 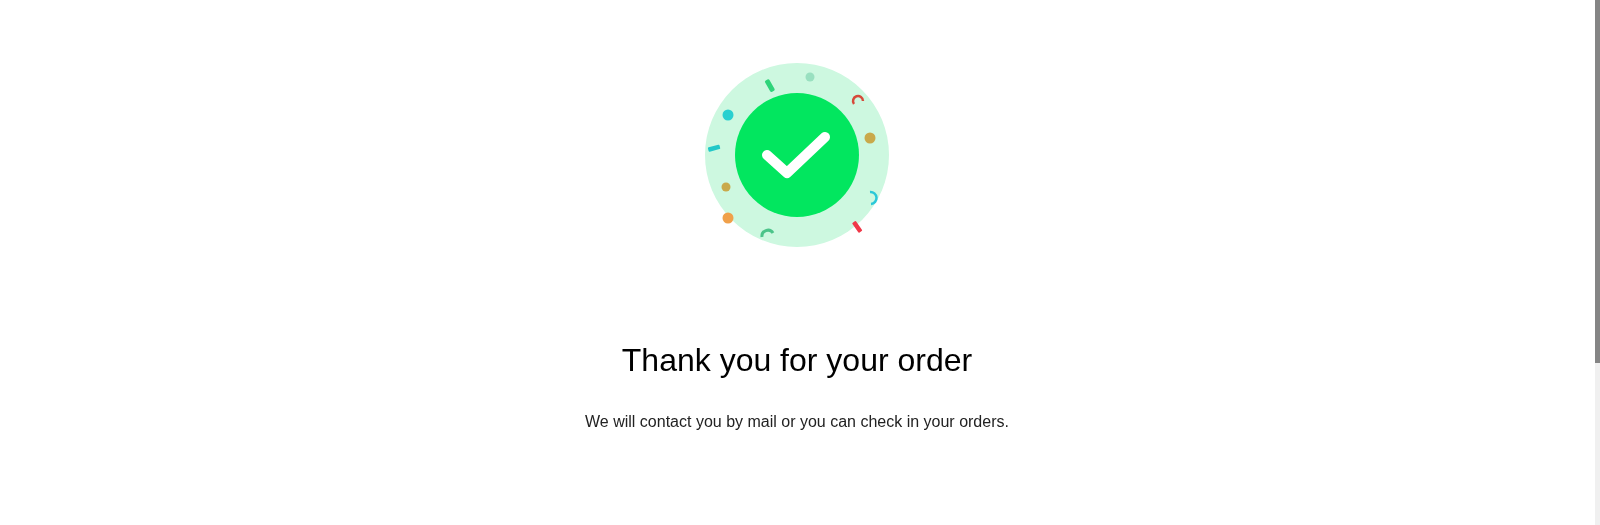 What do you see at coordinates (797, 422) in the screenshot?
I see `confirmation-message: We will contact you by mail or you can check in your orders.` at bounding box center [797, 422].